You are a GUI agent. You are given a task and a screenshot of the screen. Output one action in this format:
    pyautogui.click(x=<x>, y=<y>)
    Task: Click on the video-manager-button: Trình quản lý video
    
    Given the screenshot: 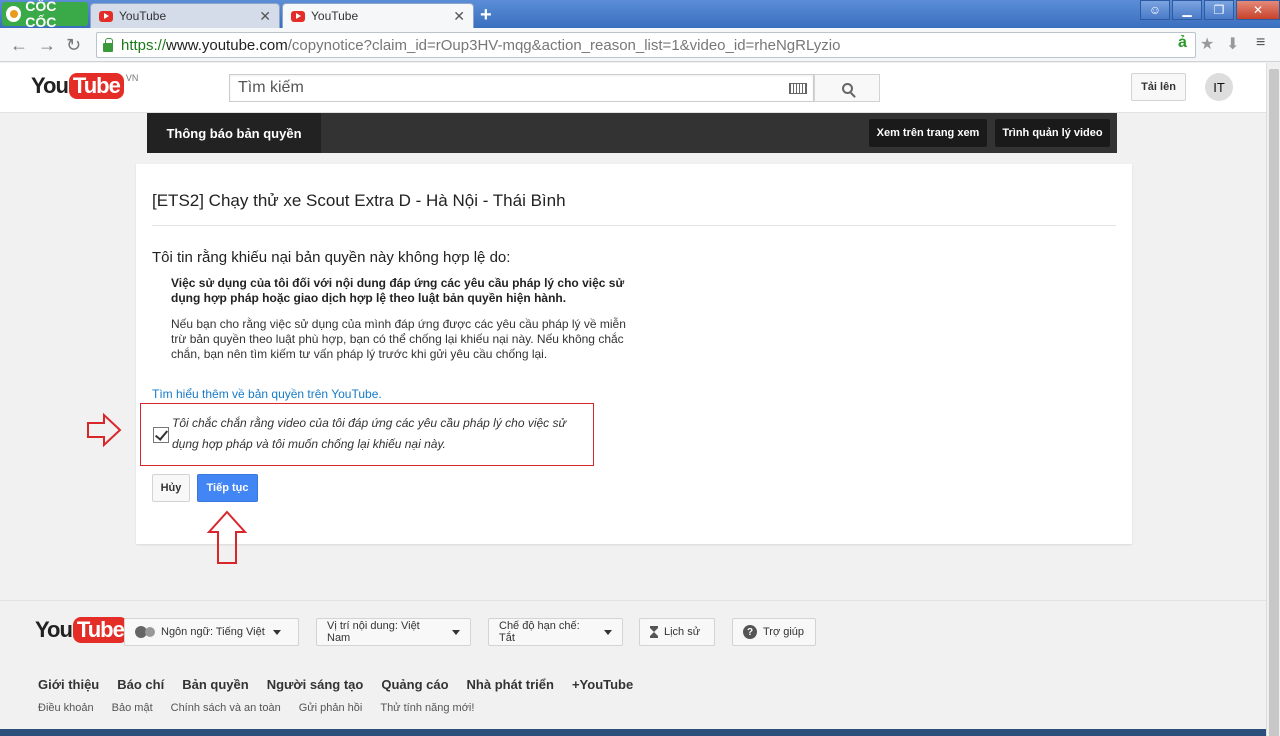 What is the action you would take?
    pyautogui.click(x=1052, y=133)
    